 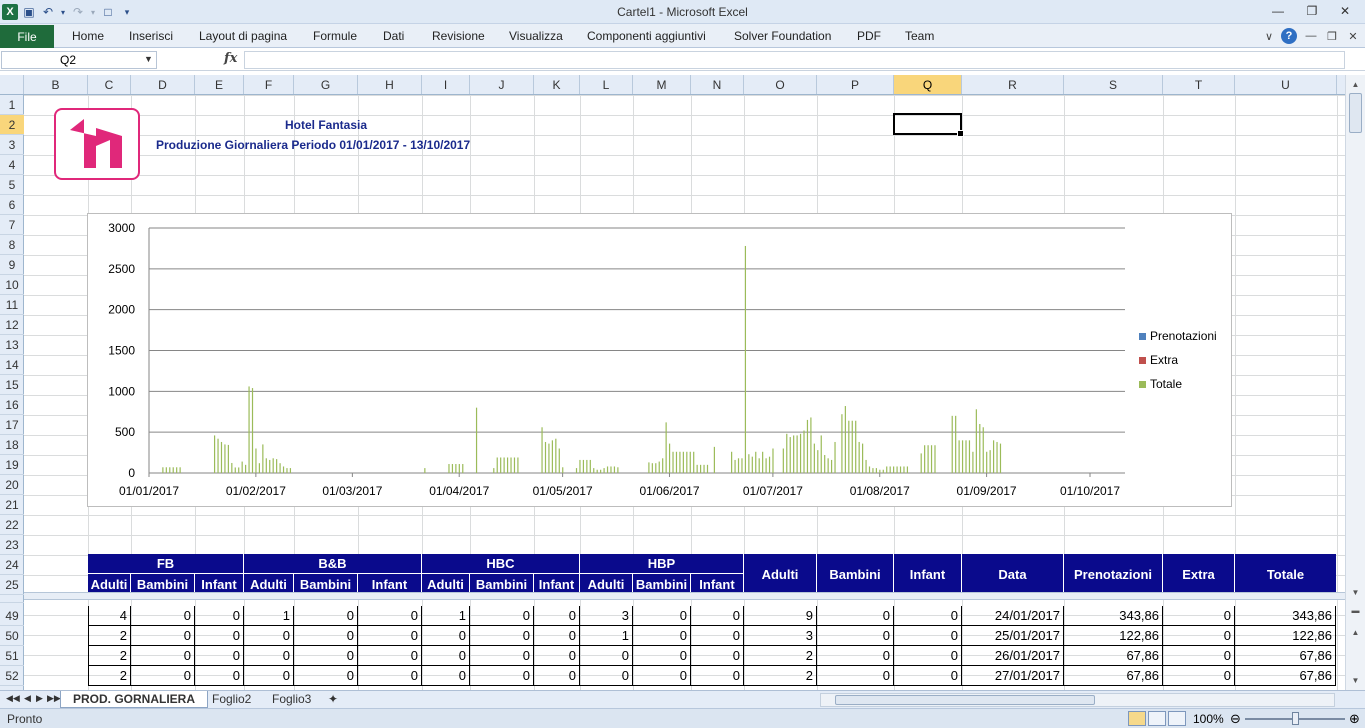 I want to click on tab-home: Home, so click(x=88, y=36).